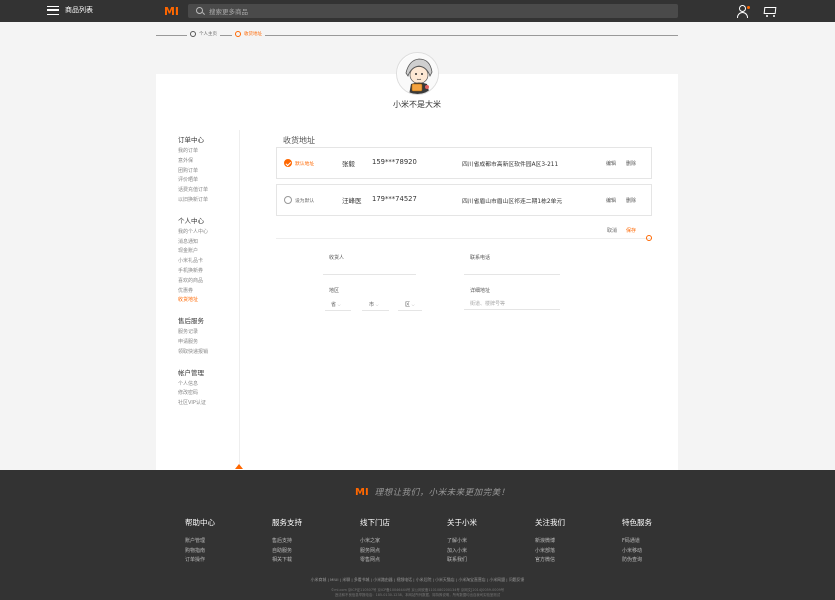  I want to click on receiver-input, so click(369, 274).